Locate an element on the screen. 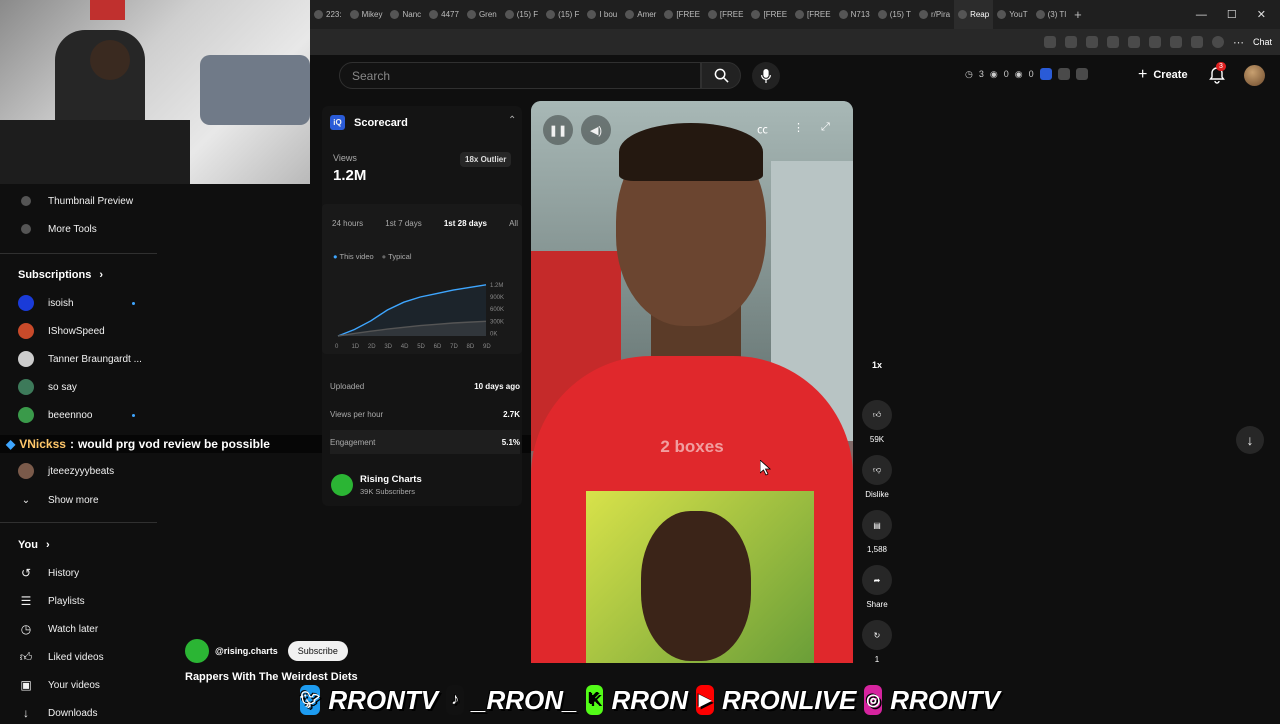 Image resolution: width=1280 pixels, height=724 pixels. time-range-tab: 1st 7 days is located at coordinates (403, 223).